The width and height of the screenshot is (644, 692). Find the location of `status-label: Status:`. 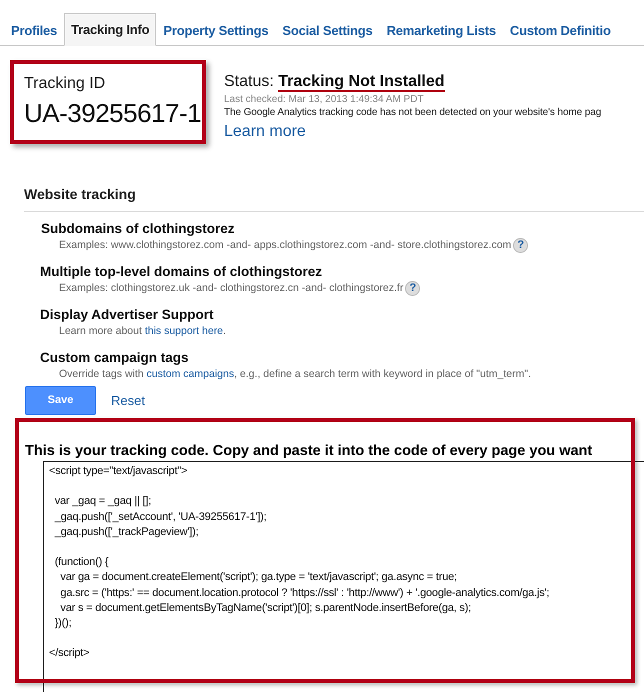

status-label: Status: is located at coordinates (249, 81).